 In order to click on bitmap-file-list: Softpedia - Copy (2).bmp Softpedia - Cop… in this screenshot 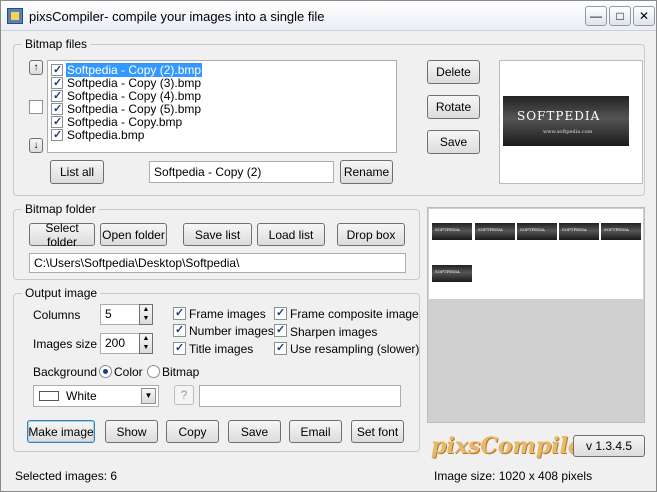, I will do `click(222, 106)`.